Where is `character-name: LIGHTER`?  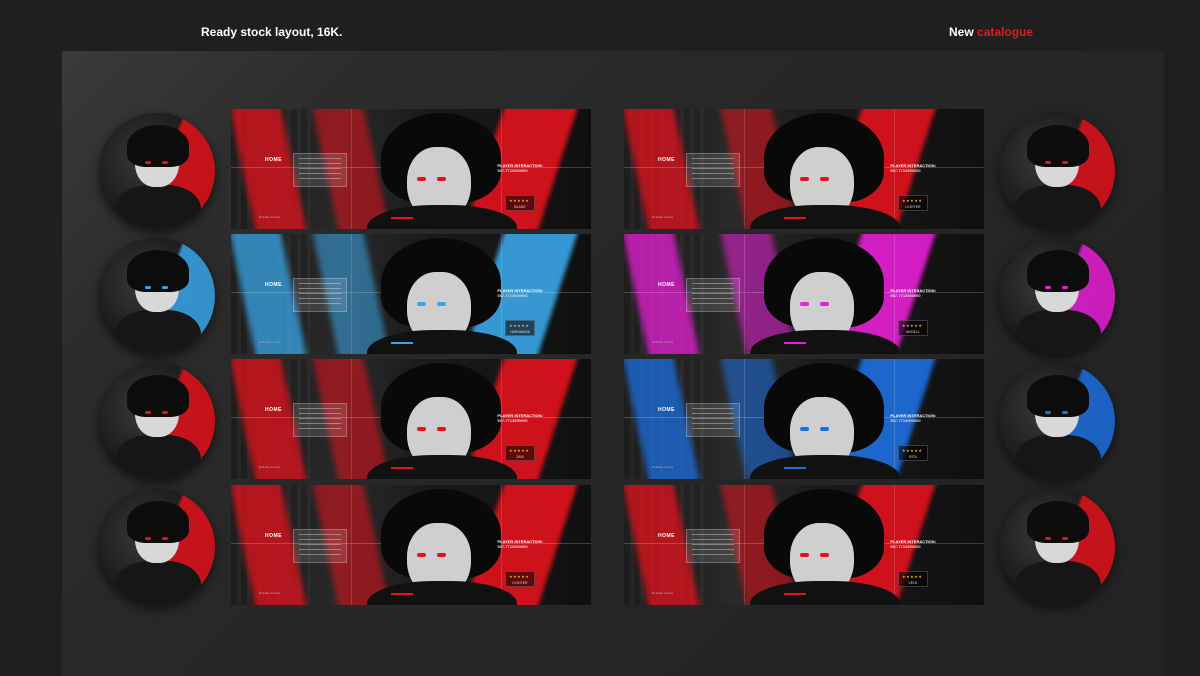
character-name: LIGHTER is located at coordinates (520, 583).